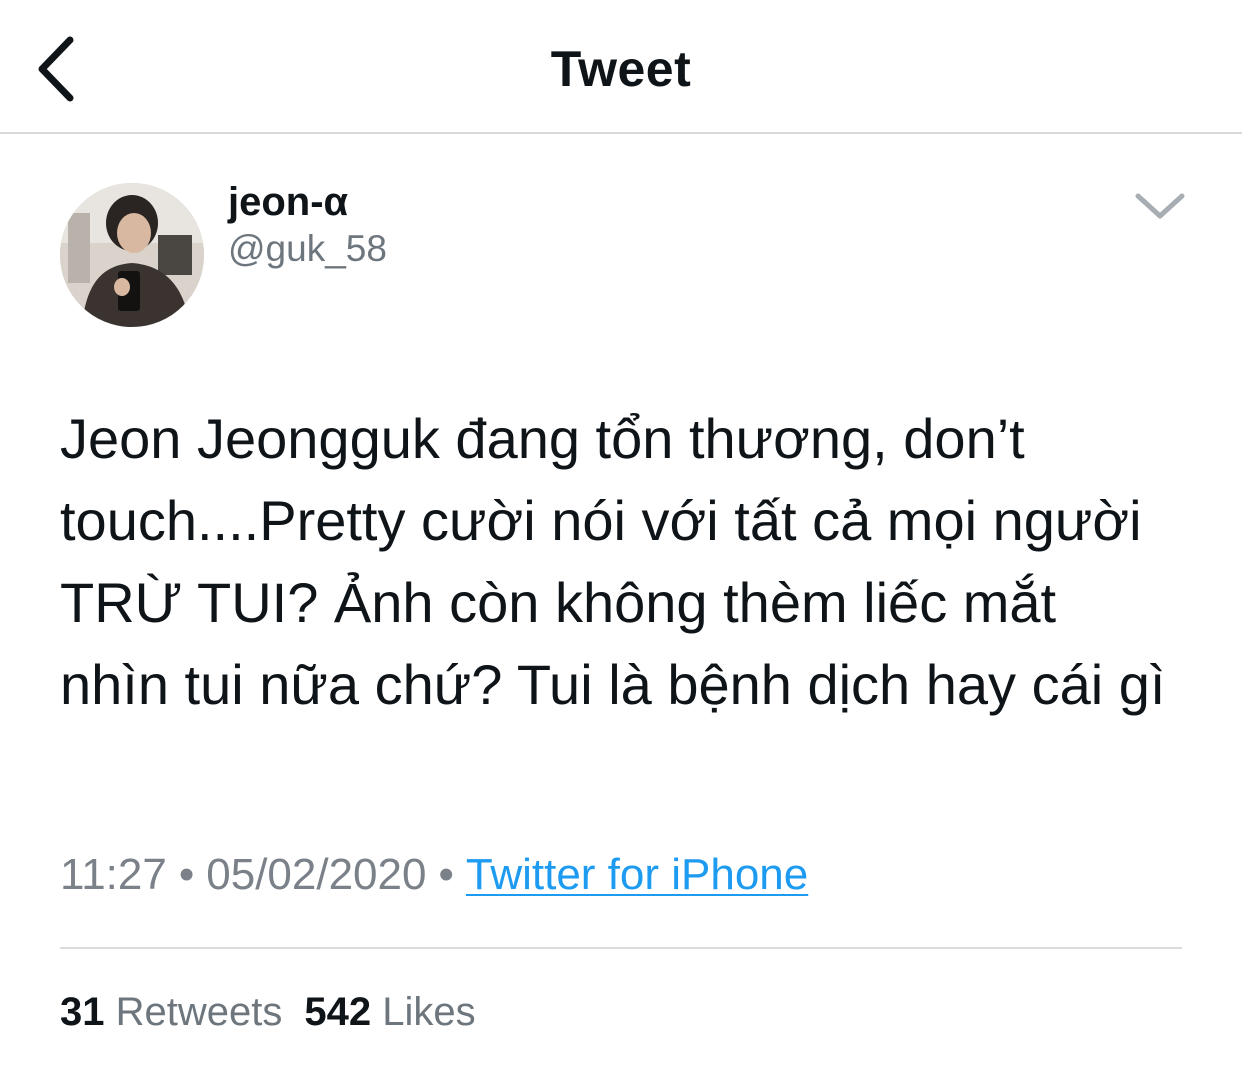 Image resolution: width=1242 pixels, height=1081 pixels. What do you see at coordinates (113, 874) in the screenshot?
I see `tweet-time: 11:27` at bounding box center [113, 874].